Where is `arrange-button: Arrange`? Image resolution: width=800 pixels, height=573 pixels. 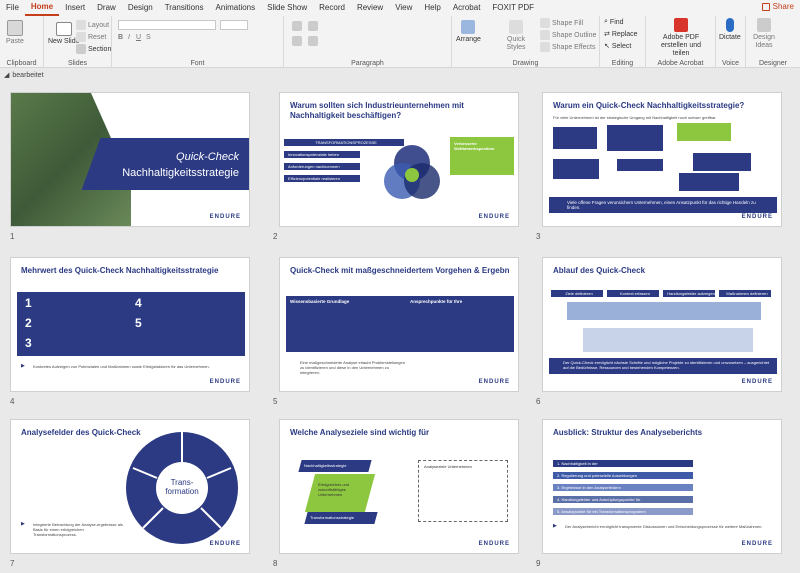 arrange-button: Arrange is located at coordinates (468, 31).